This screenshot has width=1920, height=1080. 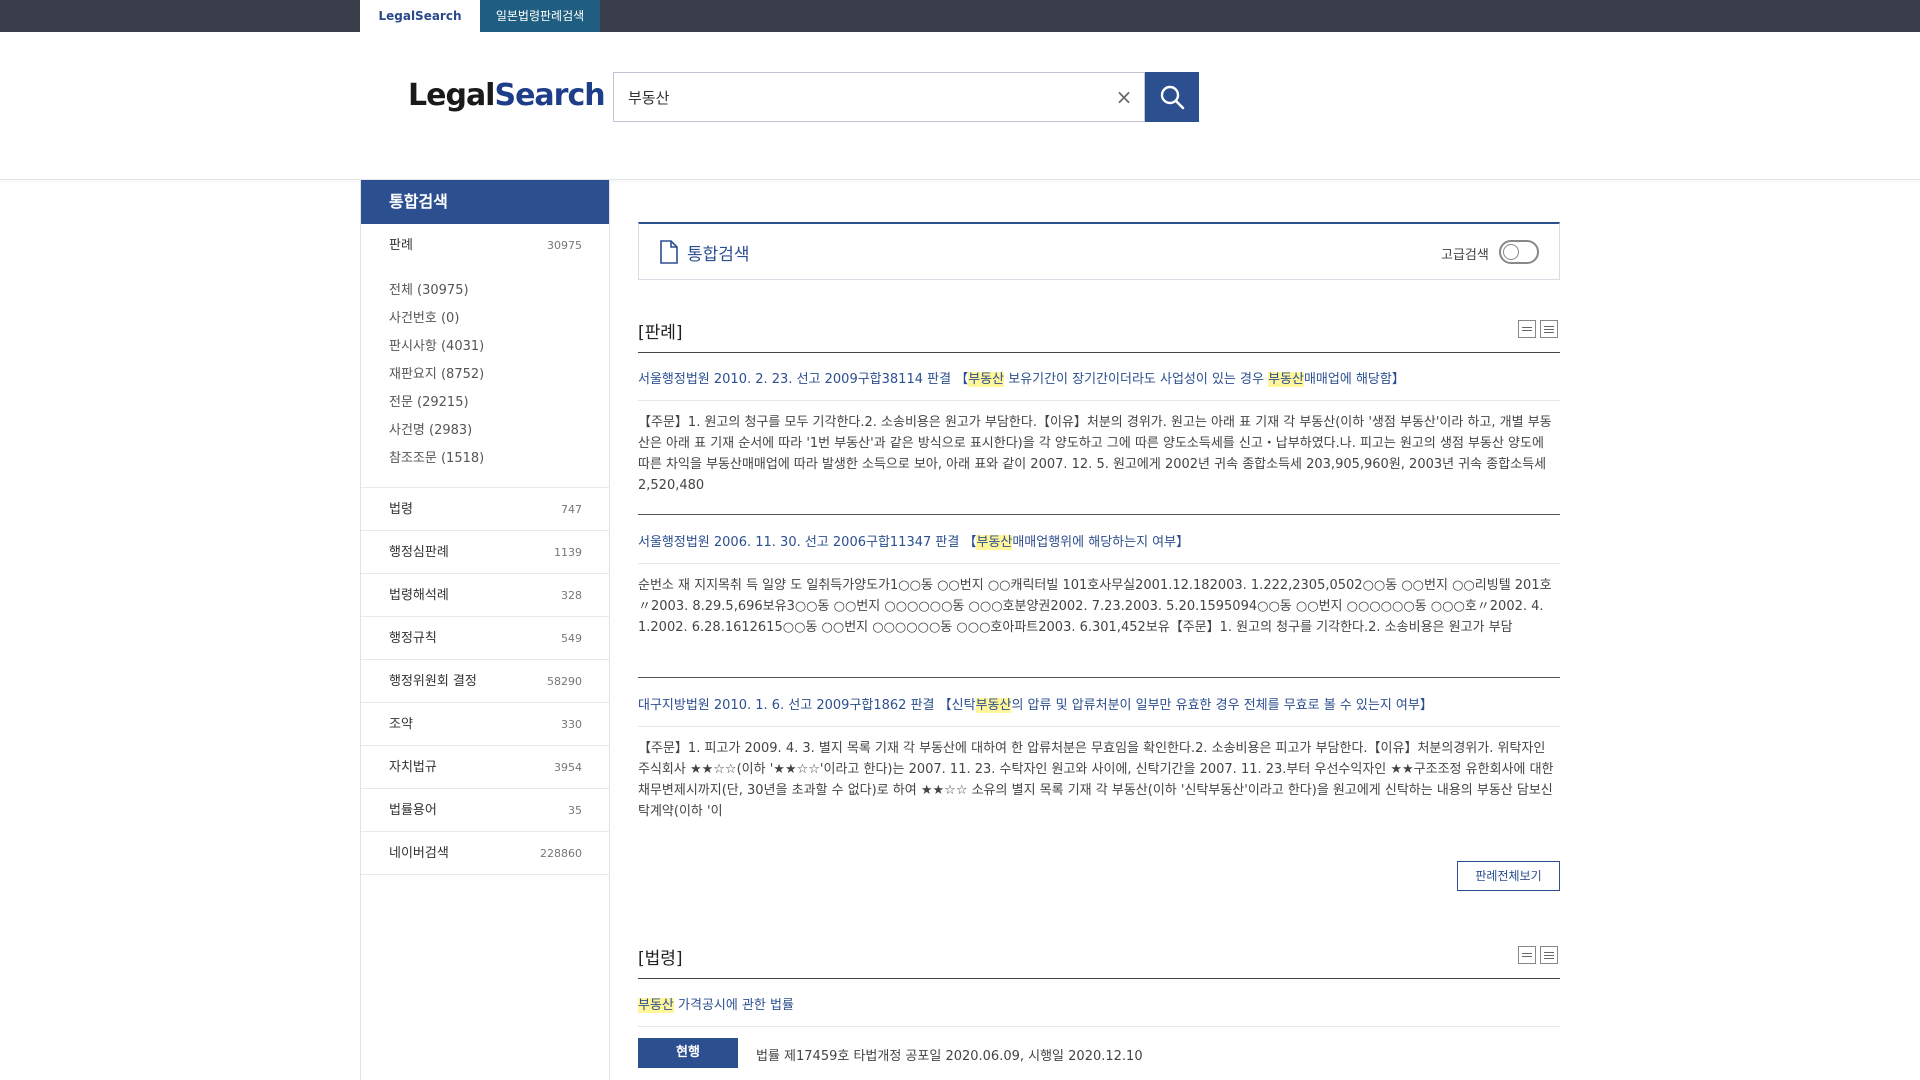 I want to click on sidebar-item-label: 법령, so click(x=401, y=509).